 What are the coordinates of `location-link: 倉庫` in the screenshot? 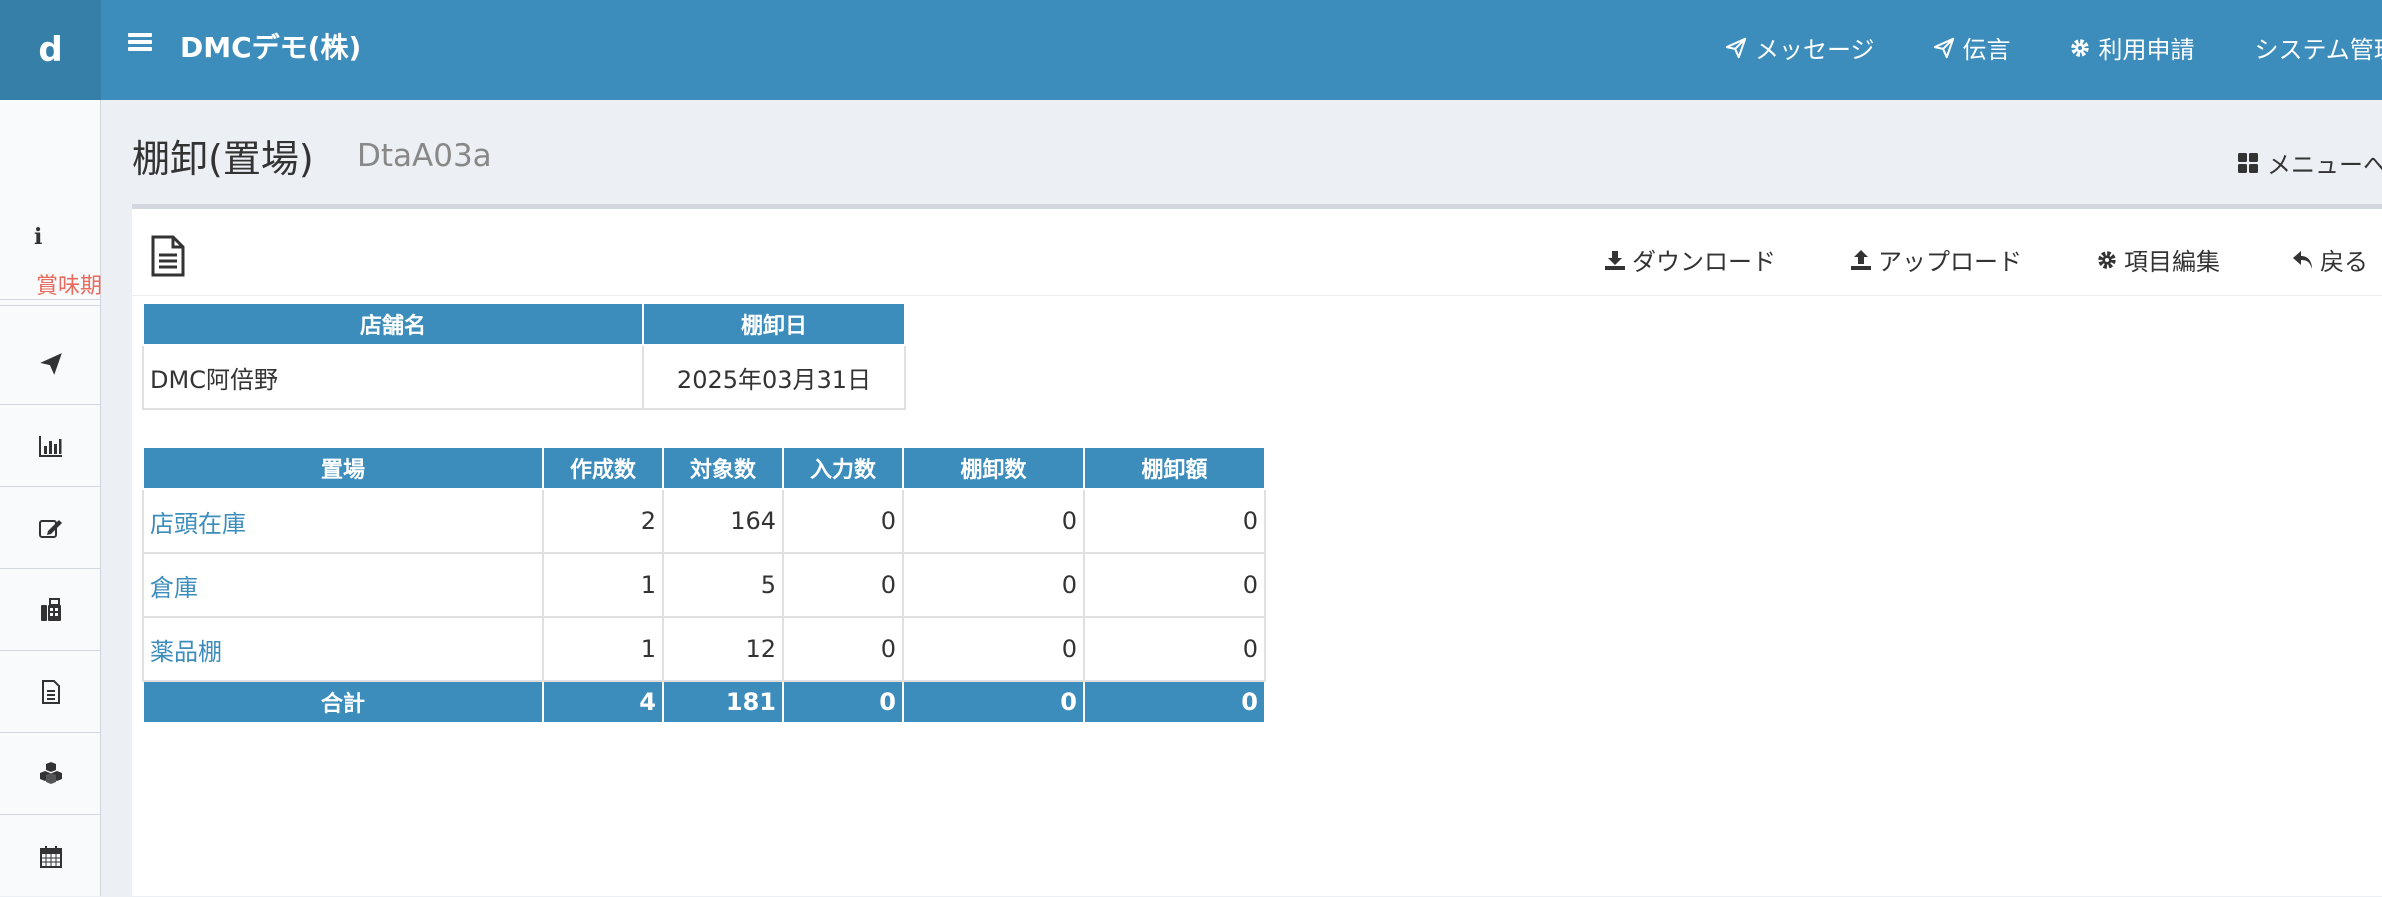 It's located at (174, 588).